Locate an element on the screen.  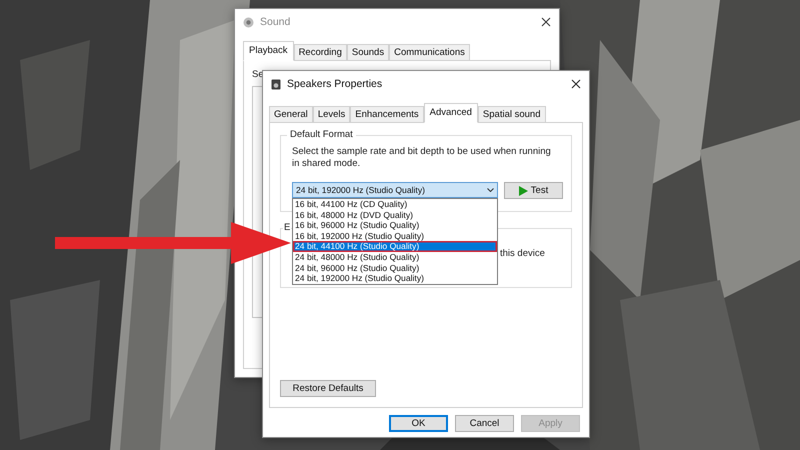
tab: Levels is located at coordinates (331, 114).